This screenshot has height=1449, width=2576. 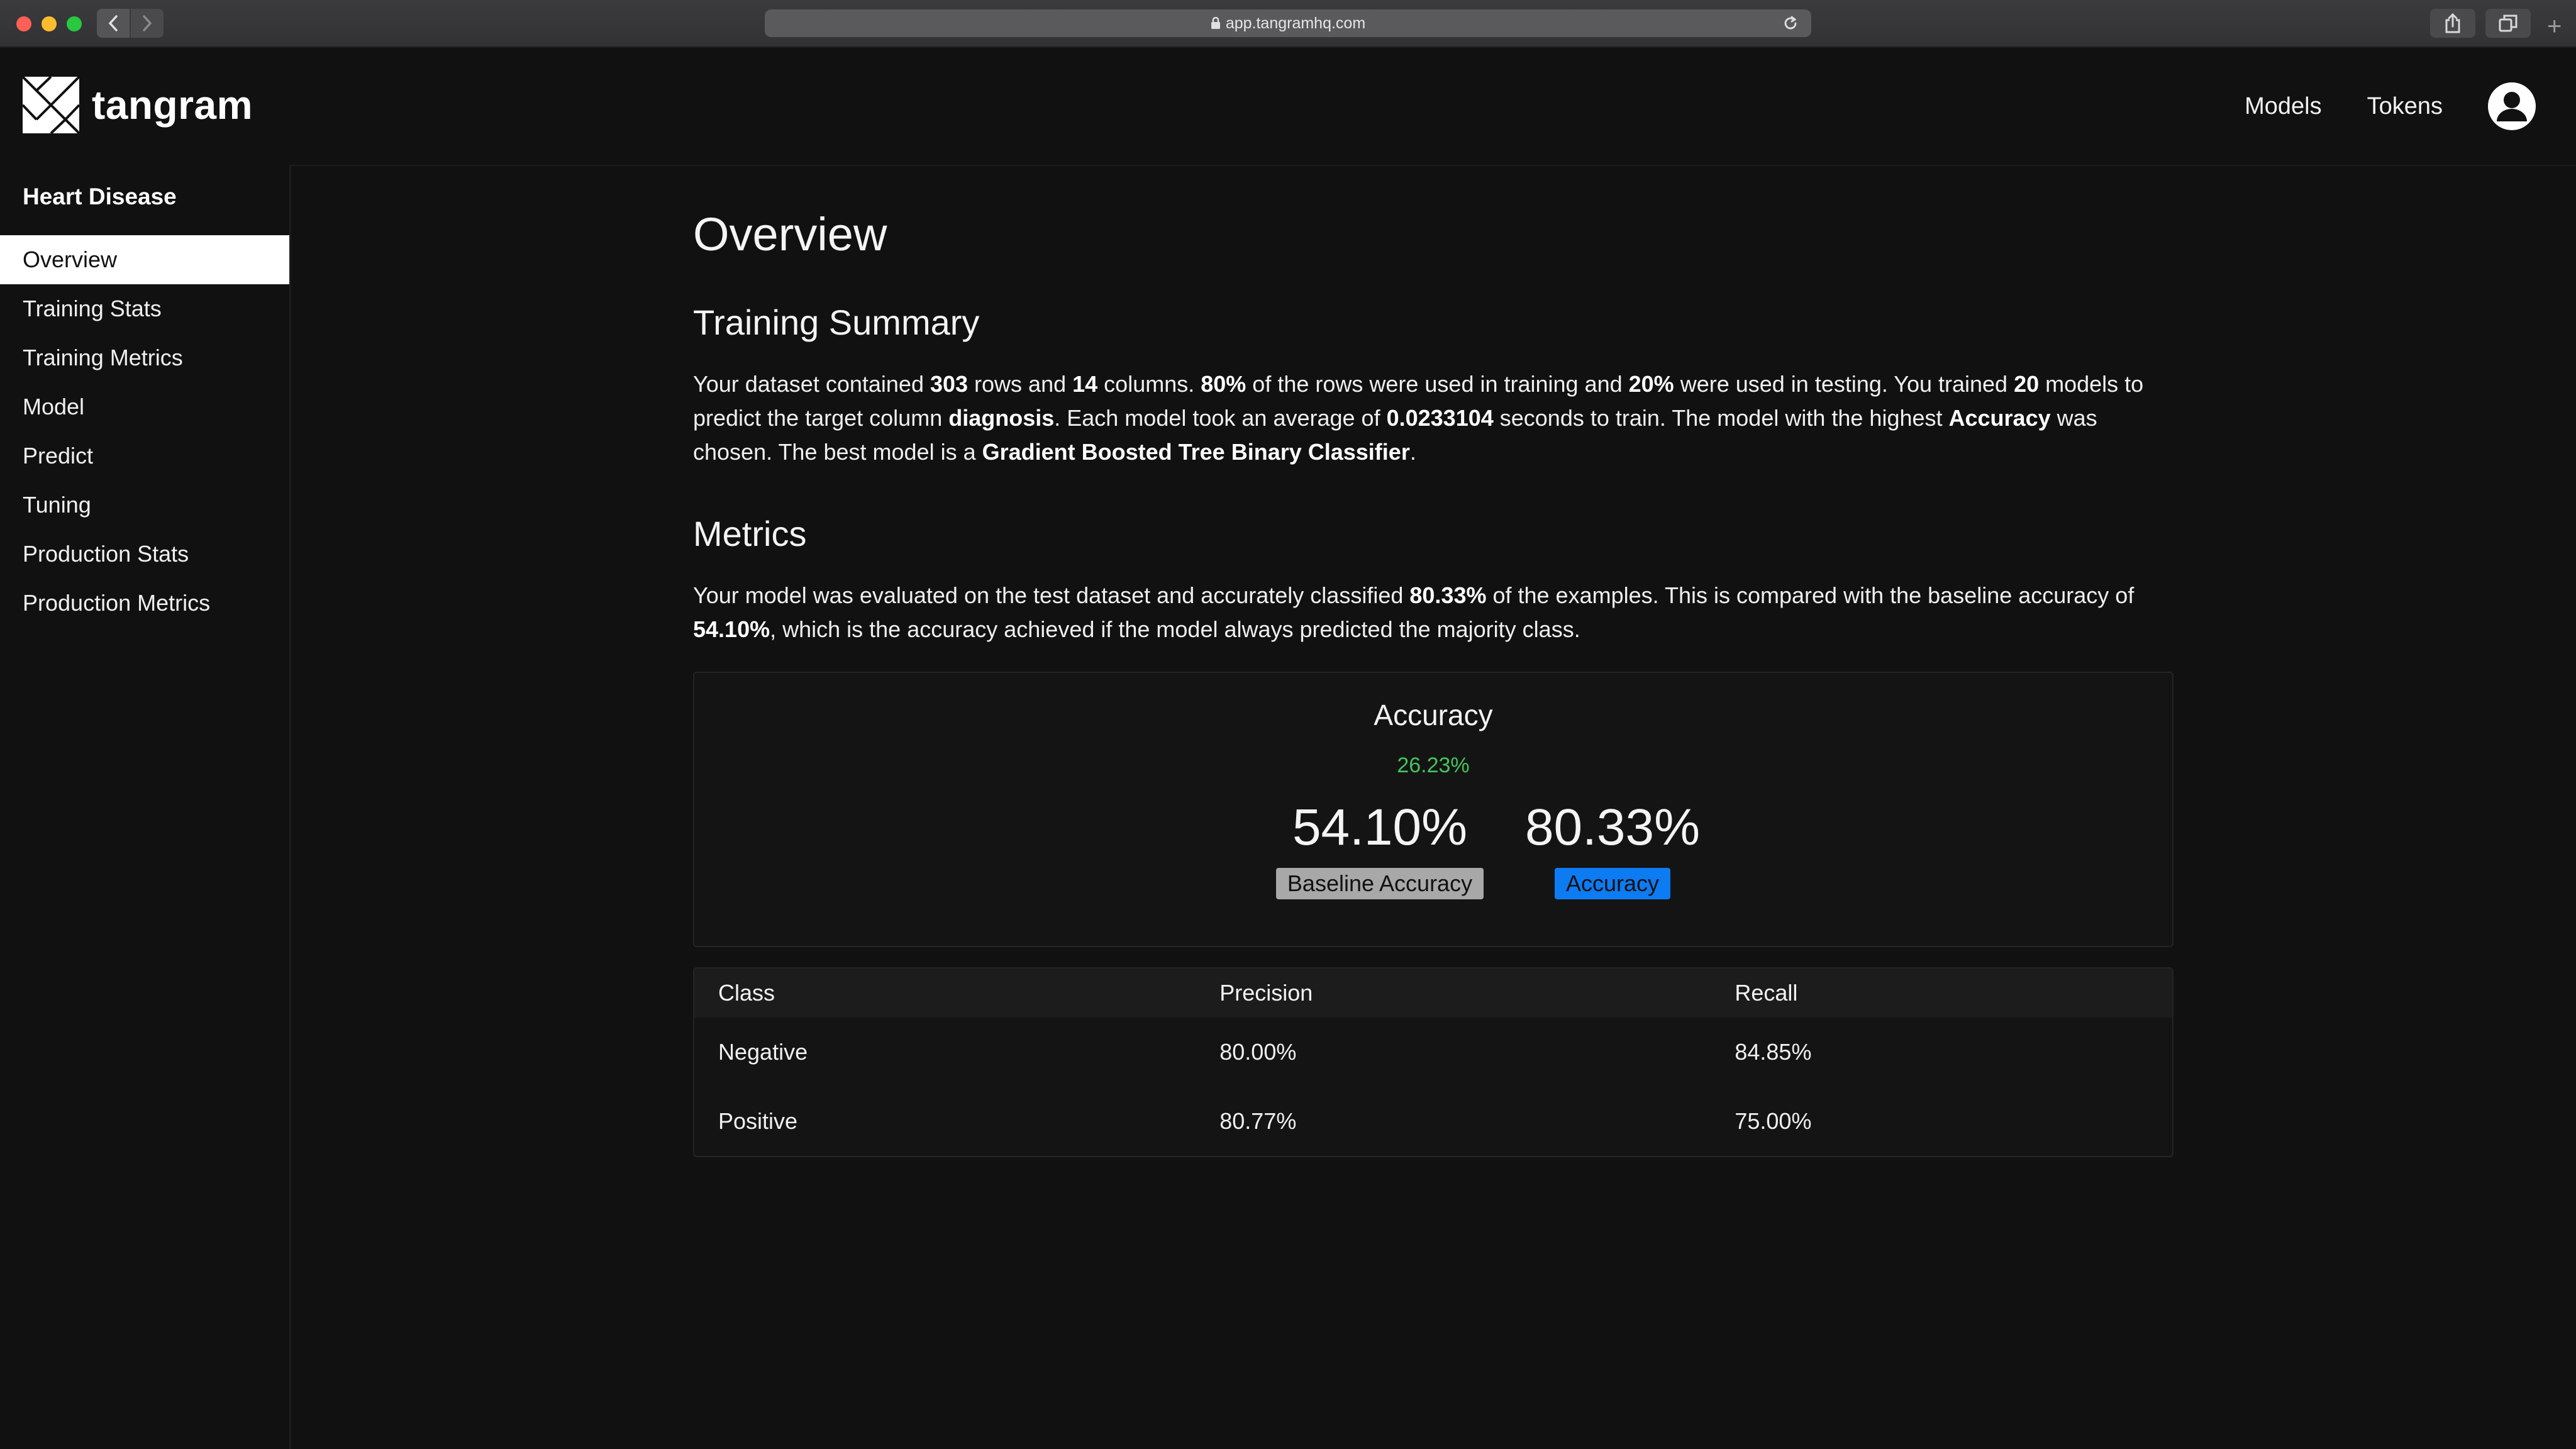 I want to click on accuracy-value: 80.33%, so click(x=1612, y=827).